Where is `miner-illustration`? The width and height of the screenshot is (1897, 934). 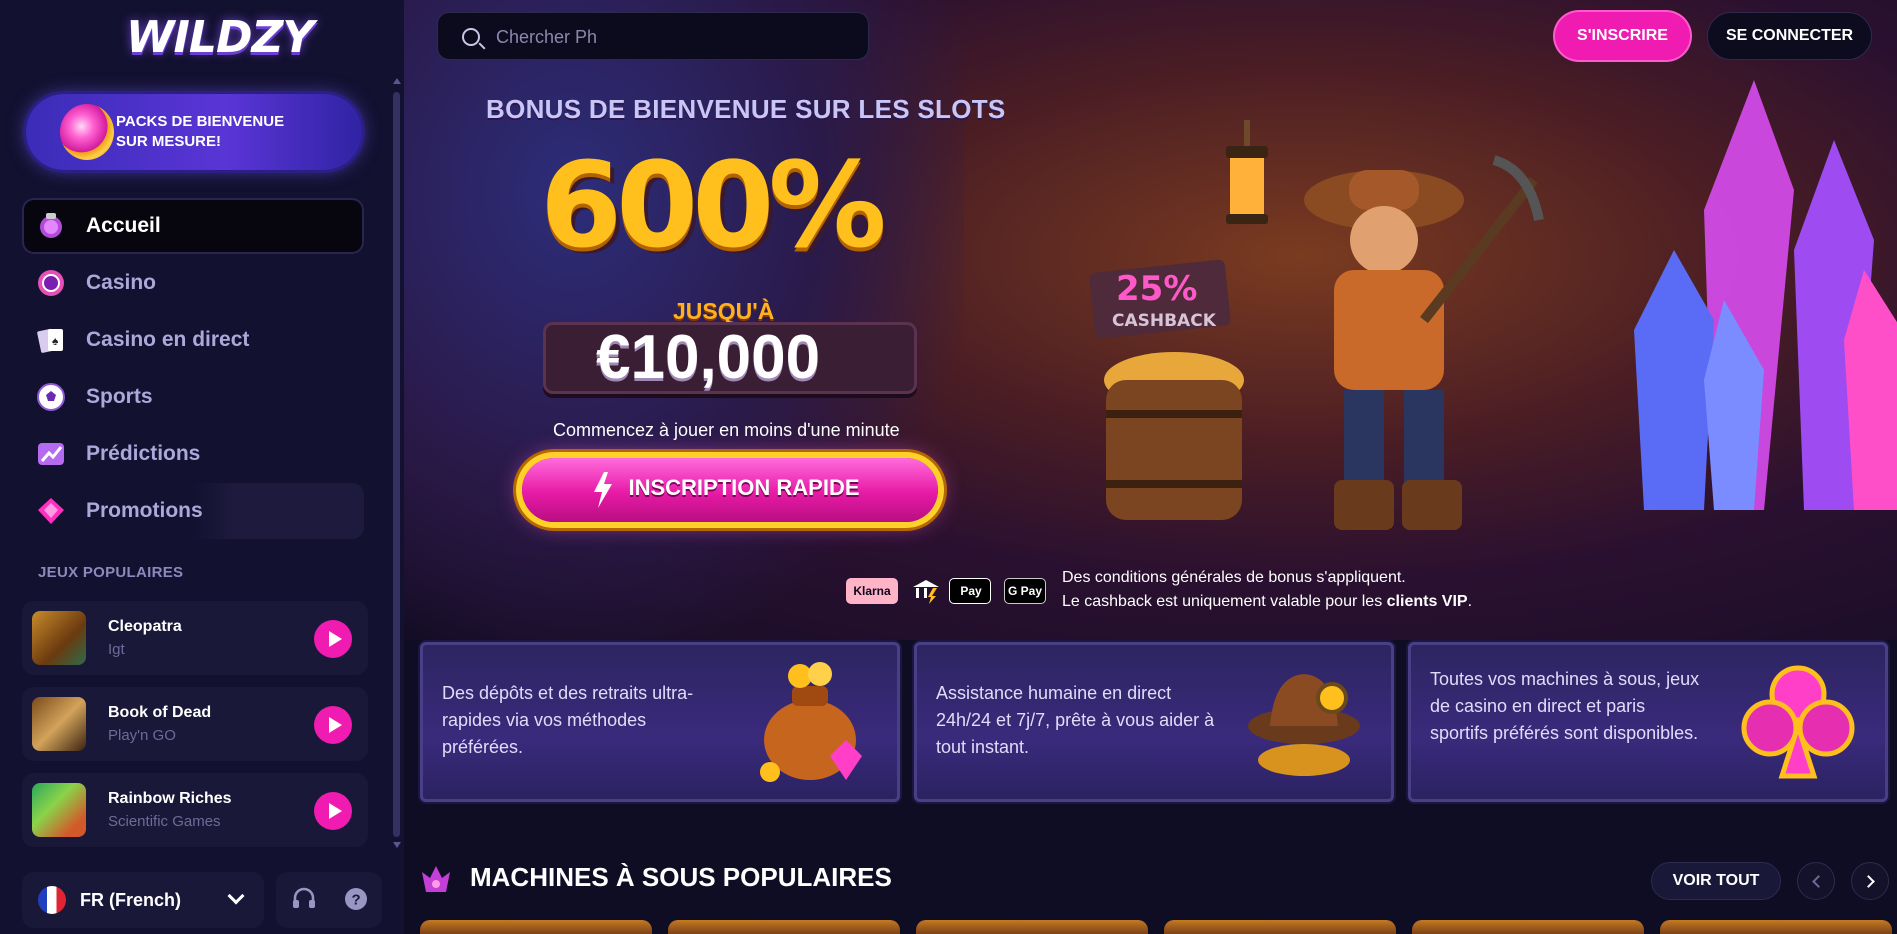
miner-illustration is located at coordinates (1424, 342).